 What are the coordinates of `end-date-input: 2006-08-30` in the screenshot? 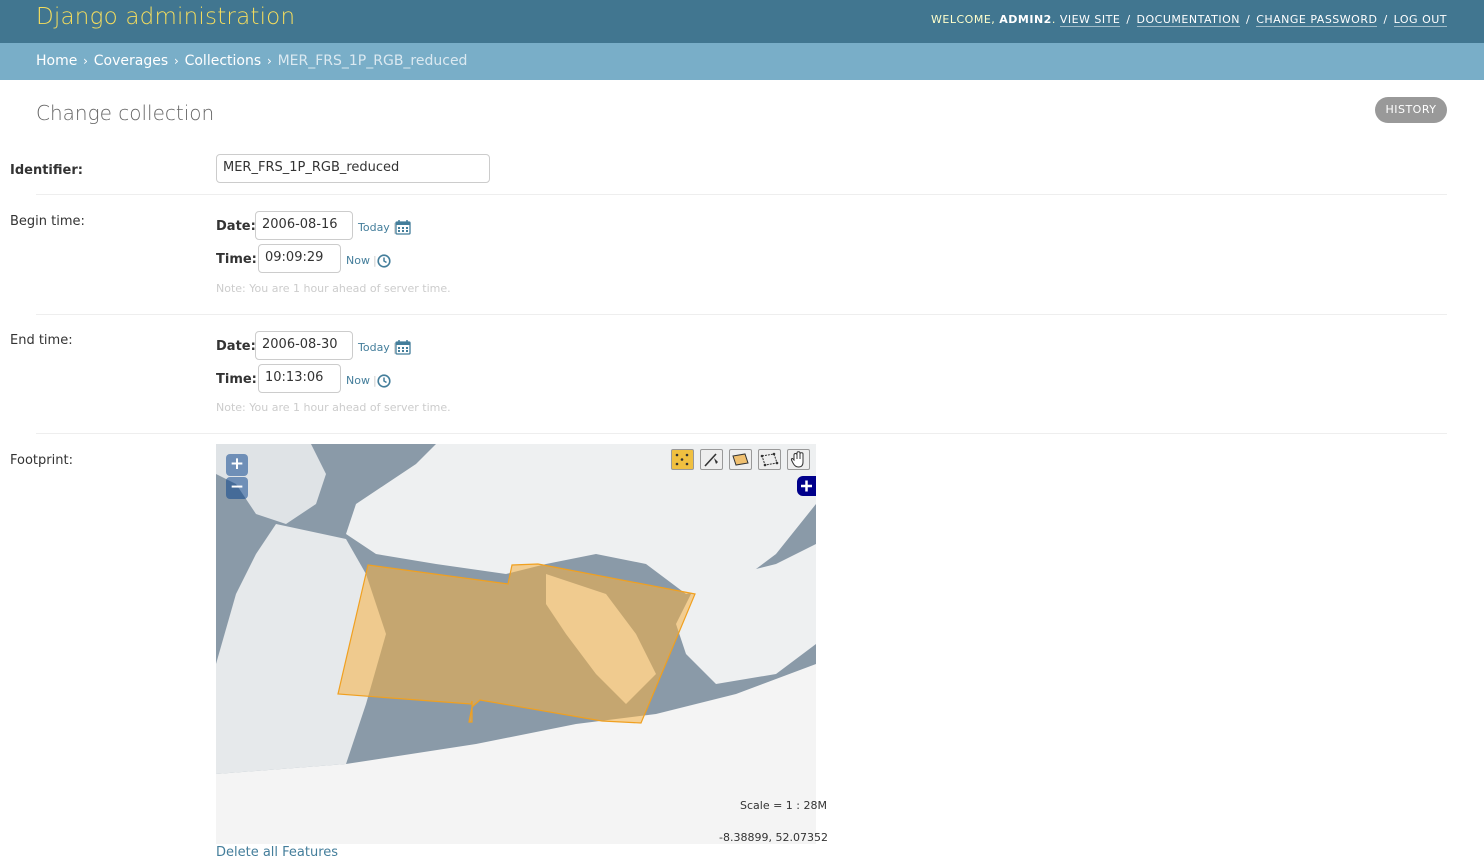 It's located at (304, 345).